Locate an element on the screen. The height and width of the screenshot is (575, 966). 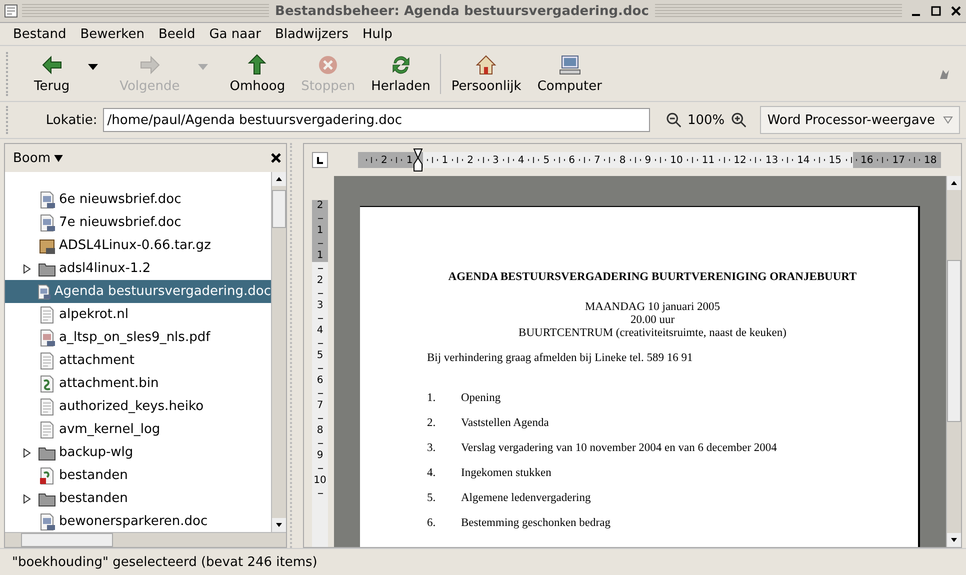
agenda-item: Ingekomen stukken is located at coordinates (506, 473).